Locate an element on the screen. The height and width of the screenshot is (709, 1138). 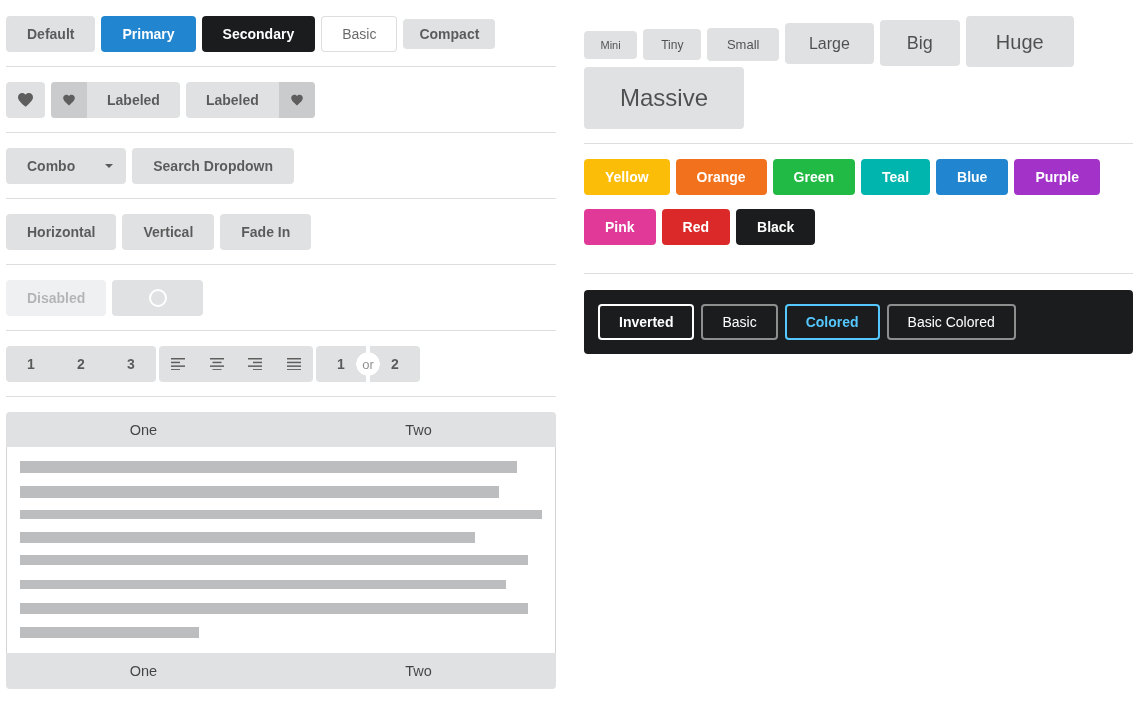
primary-button: Primary is located at coordinates (148, 34).